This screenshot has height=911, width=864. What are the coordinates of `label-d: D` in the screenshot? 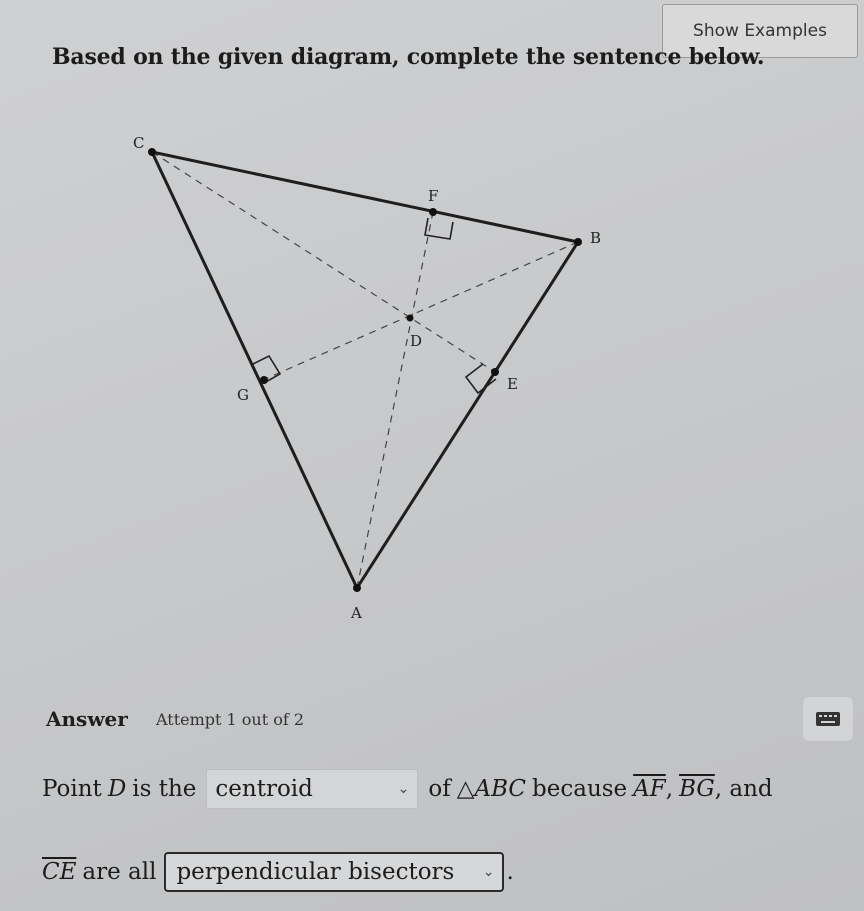 It's located at (416, 341).